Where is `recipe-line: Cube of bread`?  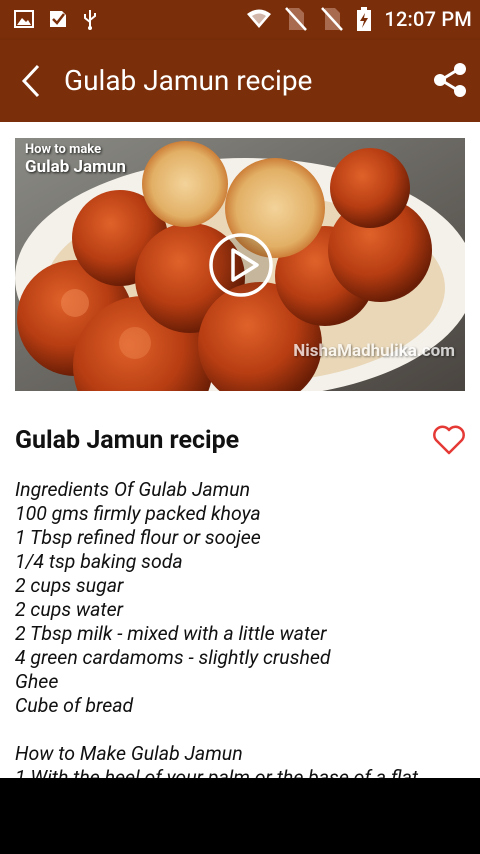 recipe-line: Cube of bread is located at coordinates (74, 705).